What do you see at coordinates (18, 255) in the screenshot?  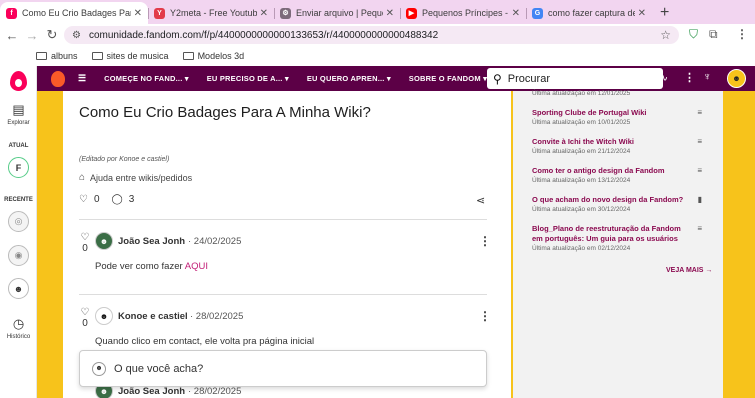 I see `recent-wiki-2-avatar: ◉` at bounding box center [18, 255].